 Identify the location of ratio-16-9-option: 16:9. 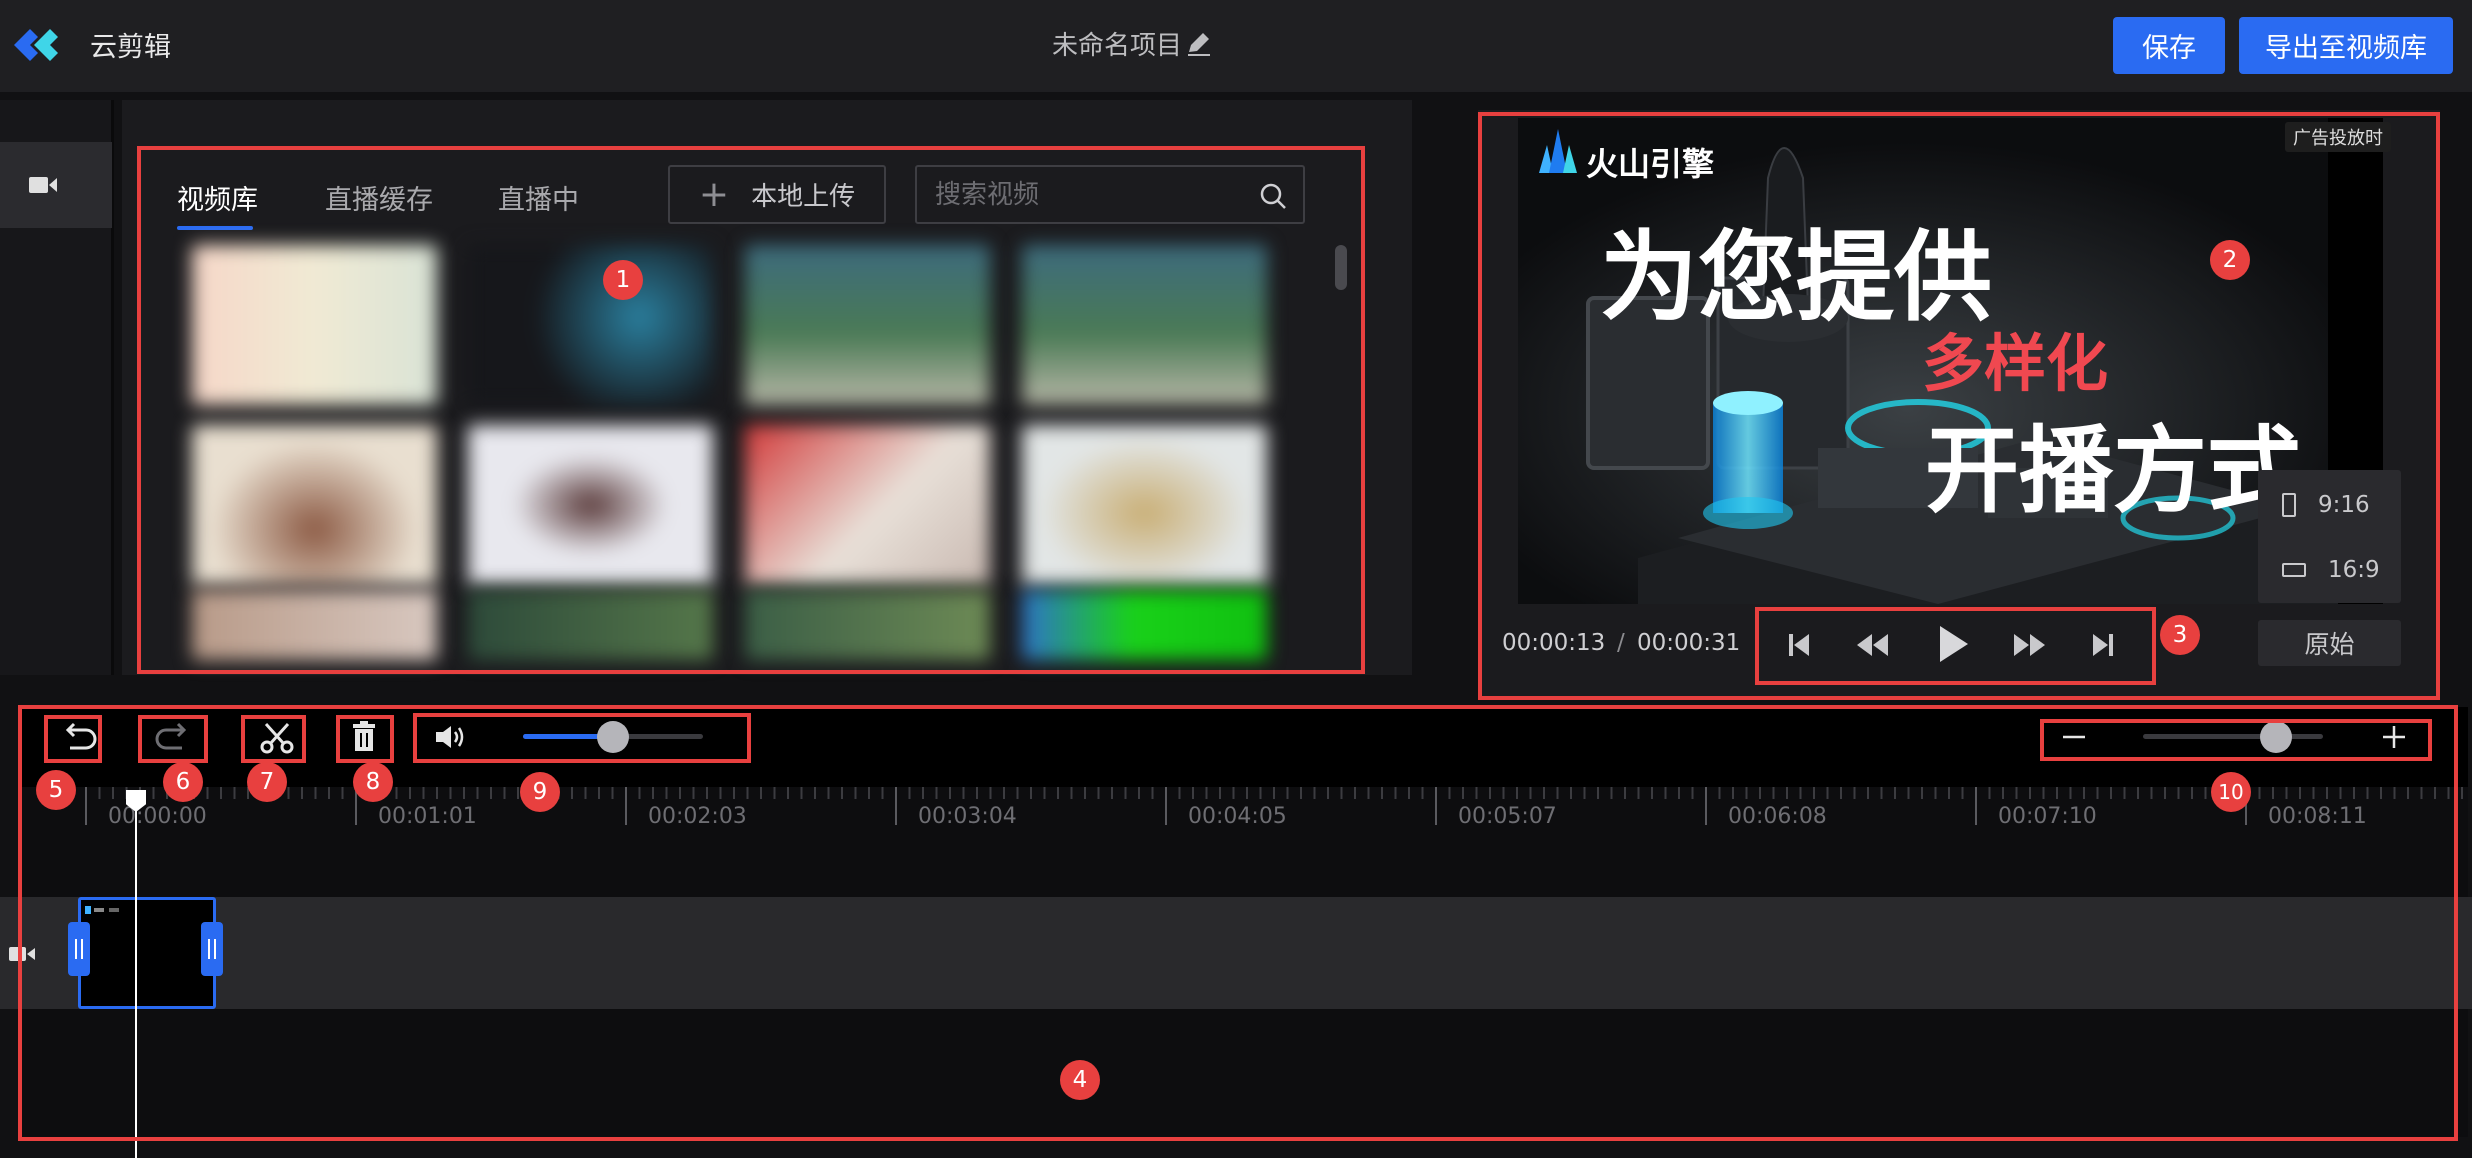
(2329, 570).